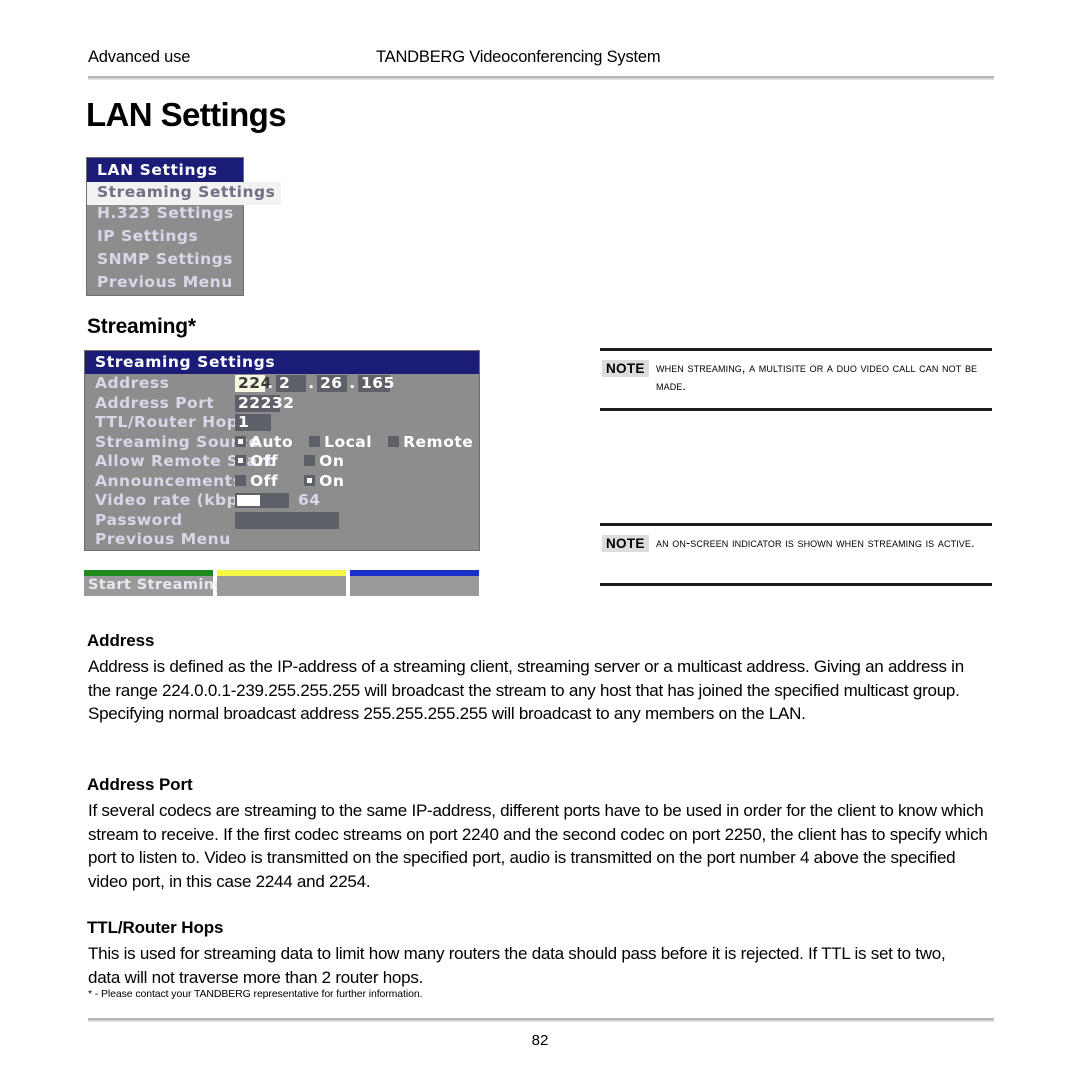 The image size is (1080, 1080). What do you see at coordinates (141, 326) in the screenshot?
I see `section-heading-streaming: Streaming*` at bounding box center [141, 326].